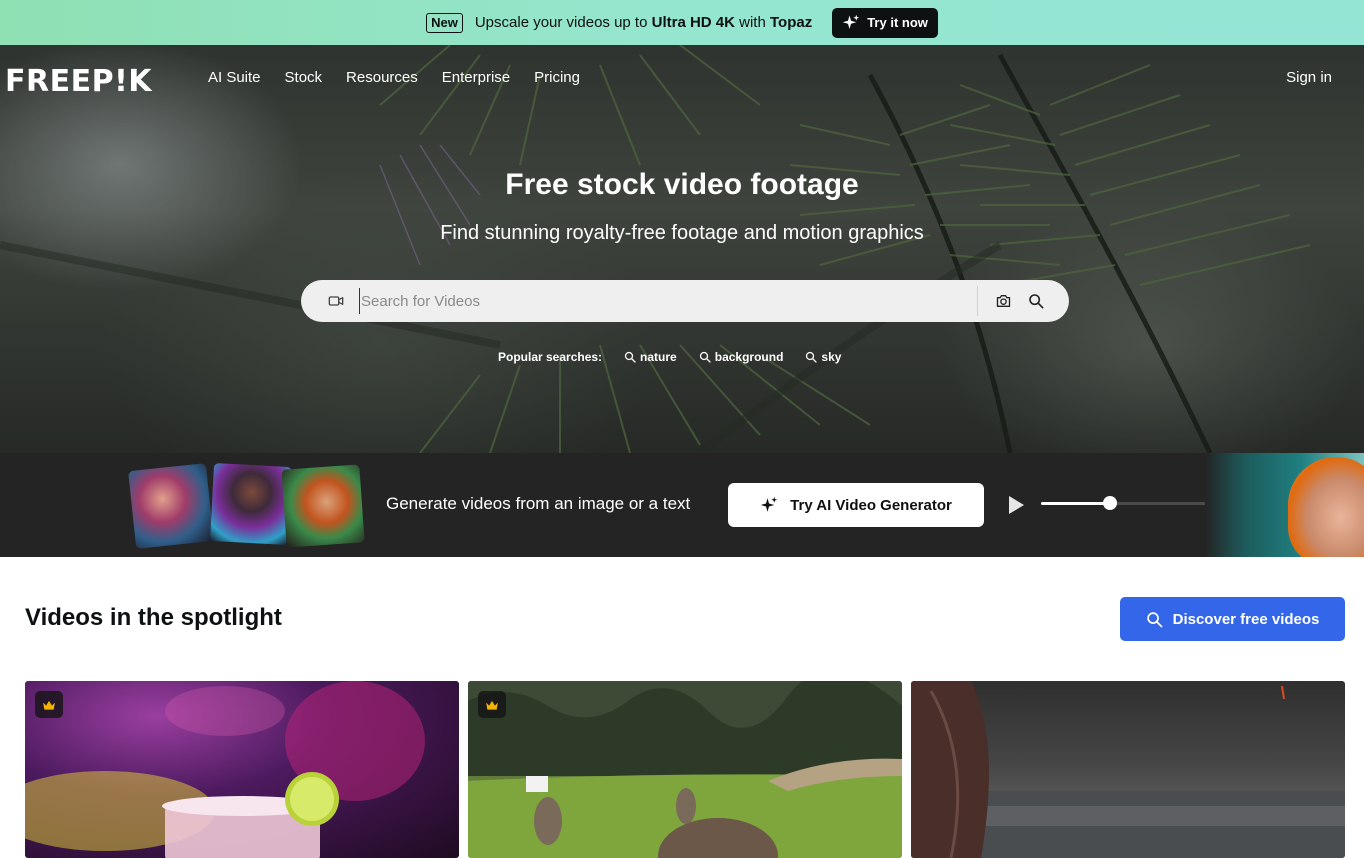 This screenshot has width=1364, height=858. Describe the element at coordinates (336, 301) in the screenshot. I see `video-camera-icon` at that location.